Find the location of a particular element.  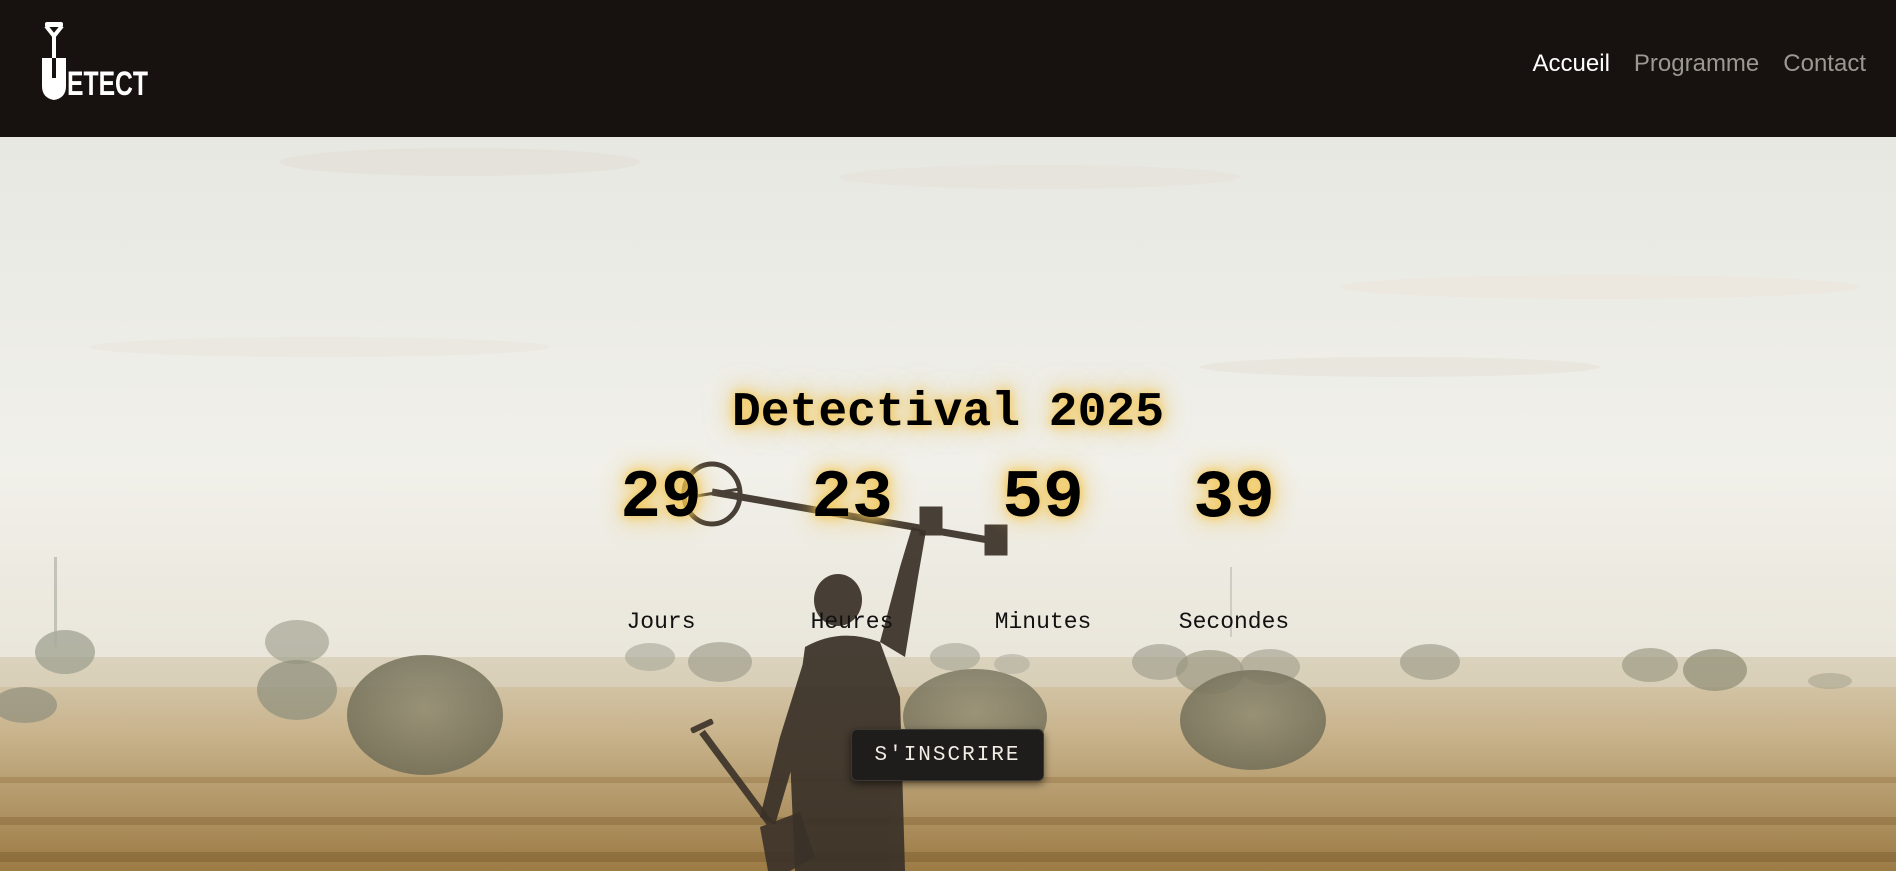

event-title: Detectival 2025 is located at coordinates (948, 413).